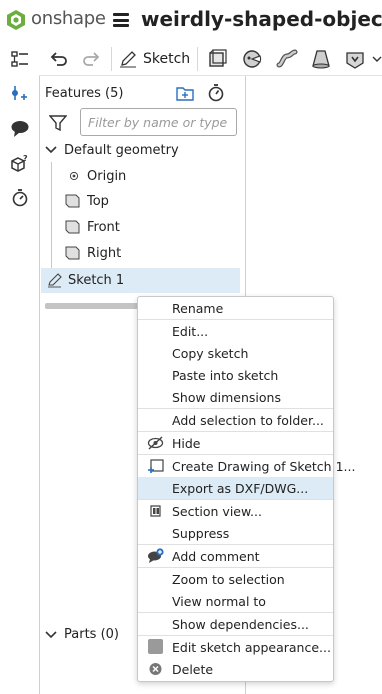 The image size is (382, 694). What do you see at coordinates (107, 176) in the screenshot?
I see `origin-label: Origin` at bounding box center [107, 176].